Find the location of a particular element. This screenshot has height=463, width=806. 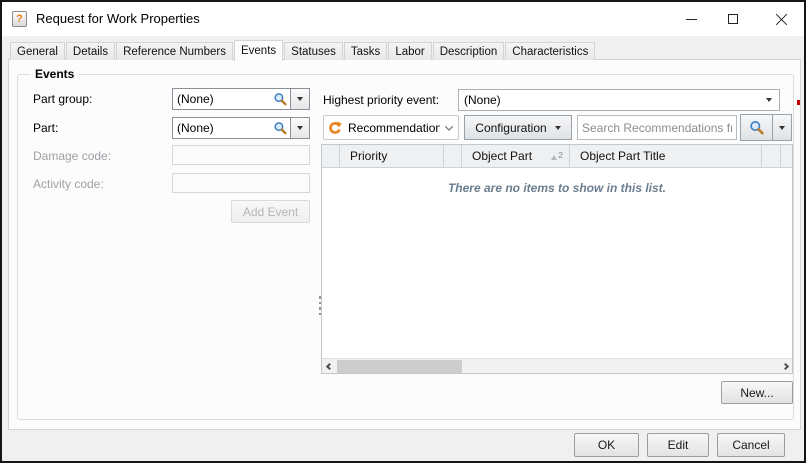

sort-order: 2 is located at coordinates (560, 155).